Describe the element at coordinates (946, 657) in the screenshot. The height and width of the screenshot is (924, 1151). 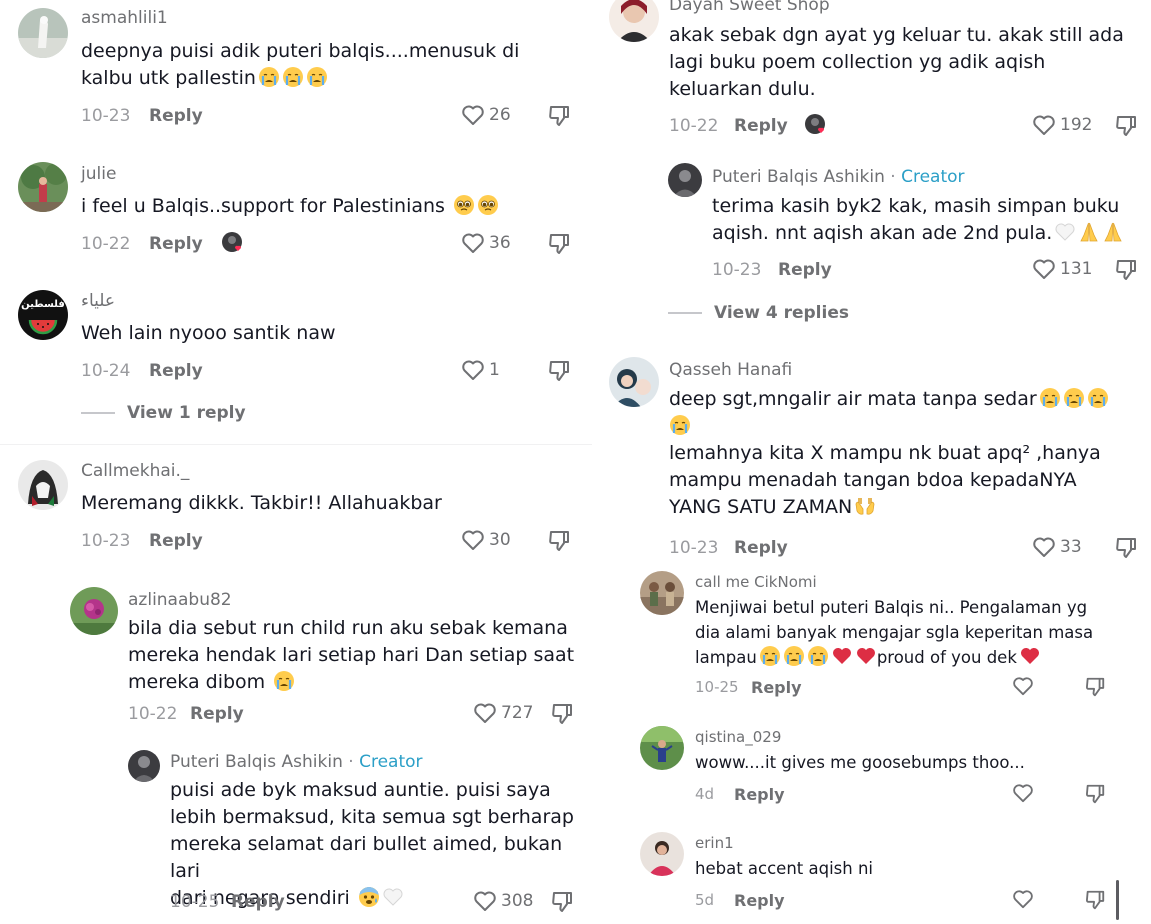
I see `comment-text-content: proud of you dek` at that location.